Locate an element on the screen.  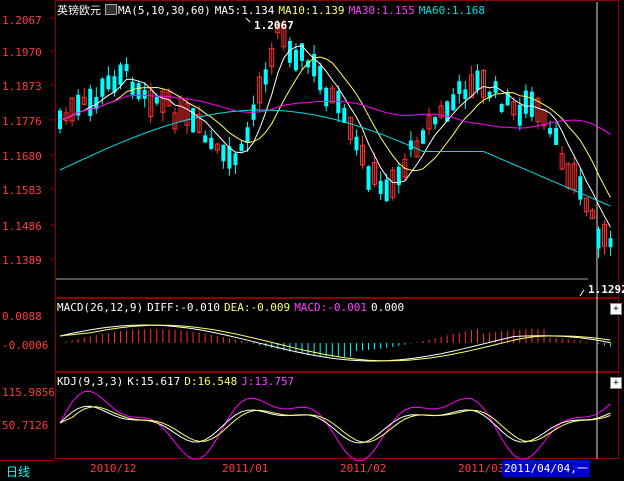
ma30-value: MA30:1.155 is located at coordinates (381, 10).